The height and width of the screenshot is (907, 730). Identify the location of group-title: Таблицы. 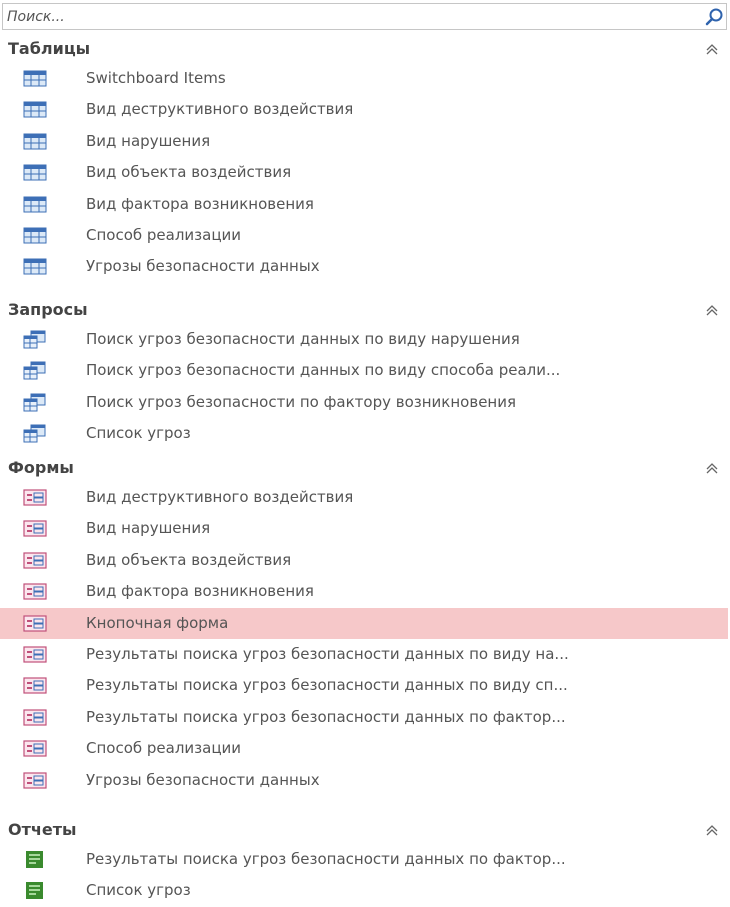
(49, 48).